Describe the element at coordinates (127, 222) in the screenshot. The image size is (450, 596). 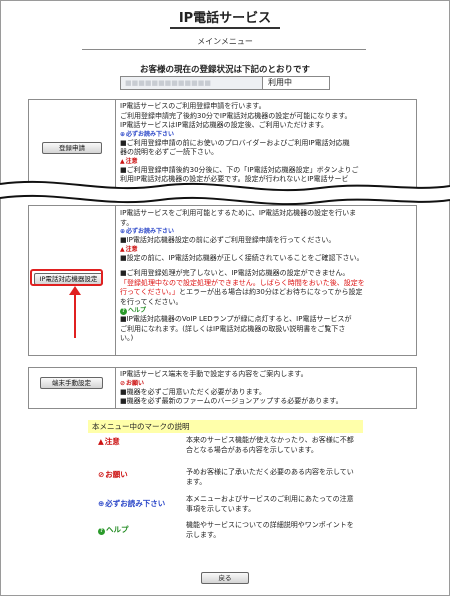
I see `device-line: す。` at that location.